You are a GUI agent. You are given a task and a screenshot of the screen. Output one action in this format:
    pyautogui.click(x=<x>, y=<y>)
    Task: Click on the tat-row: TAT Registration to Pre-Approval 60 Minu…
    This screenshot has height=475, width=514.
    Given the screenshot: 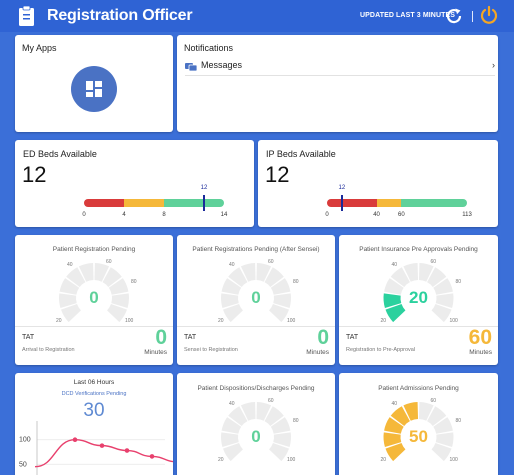 What is the action you would take?
    pyautogui.click(x=418, y=345)
    